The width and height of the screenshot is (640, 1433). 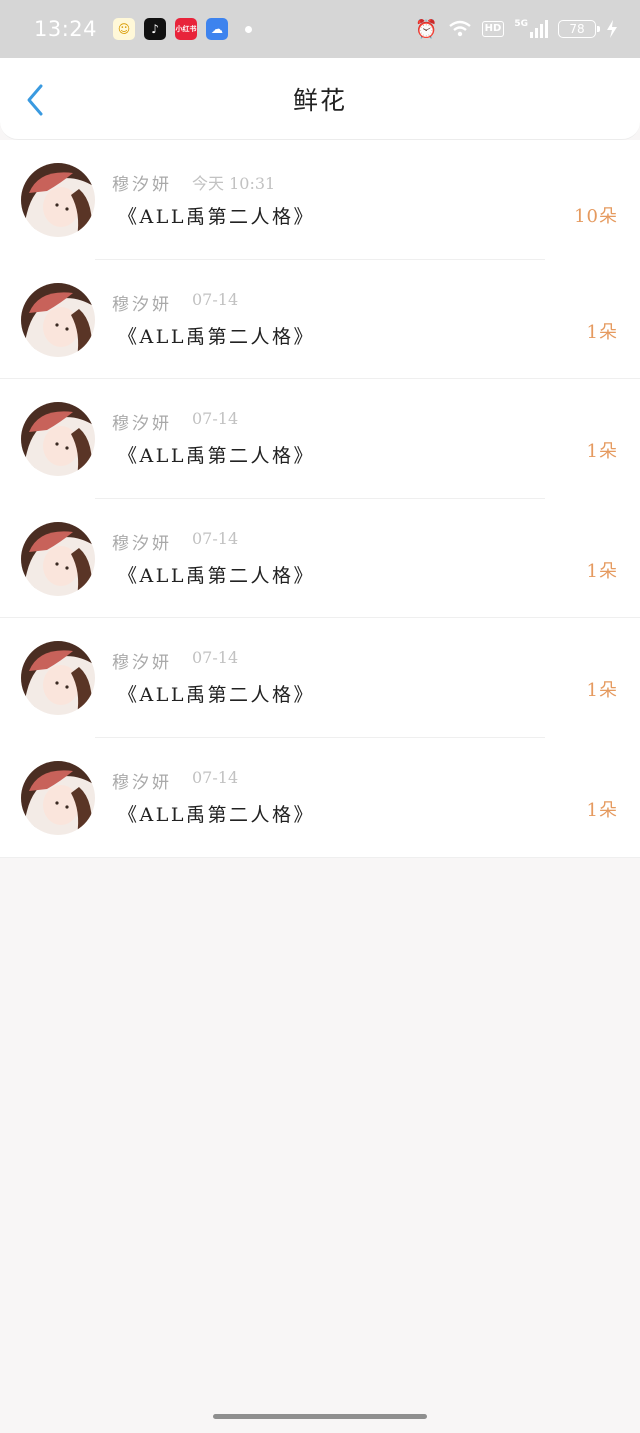 I want to click on alarm-icon: ⏰, so click(x=426, y=29).